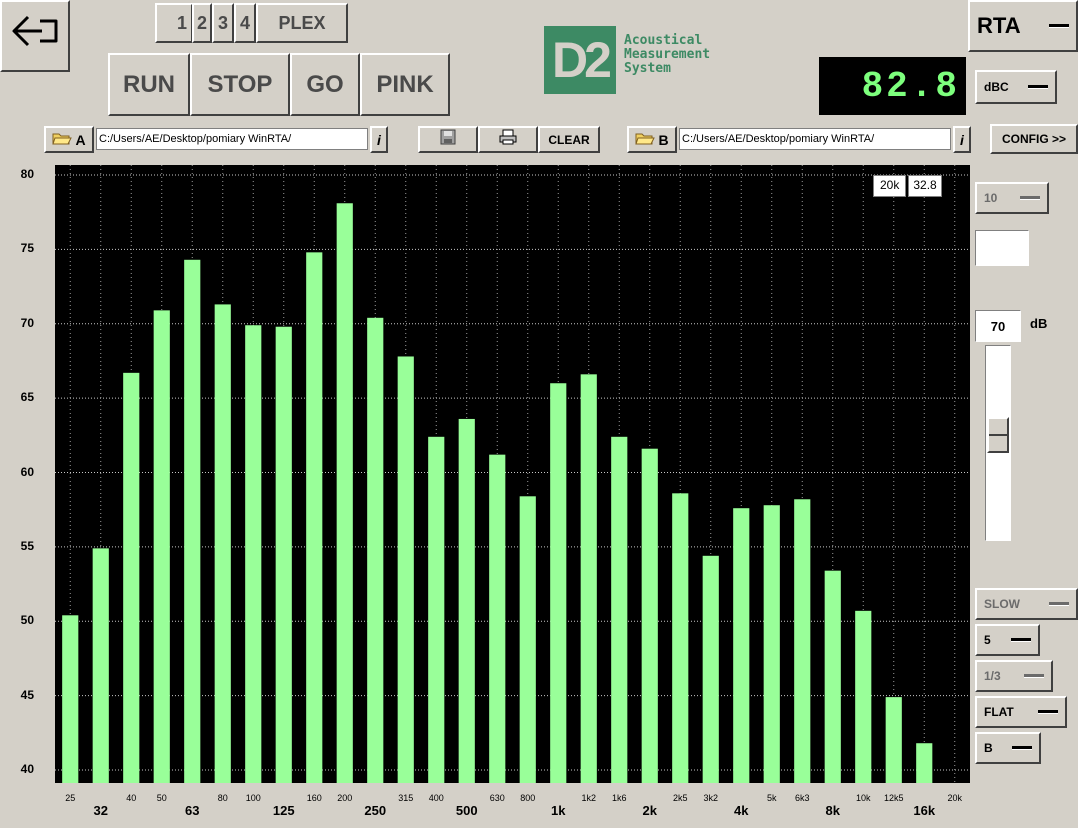  What do you see at coordinates (174, 23) in the screenshot?
I see `tab-1: 1` at bounding box center [174, 23].